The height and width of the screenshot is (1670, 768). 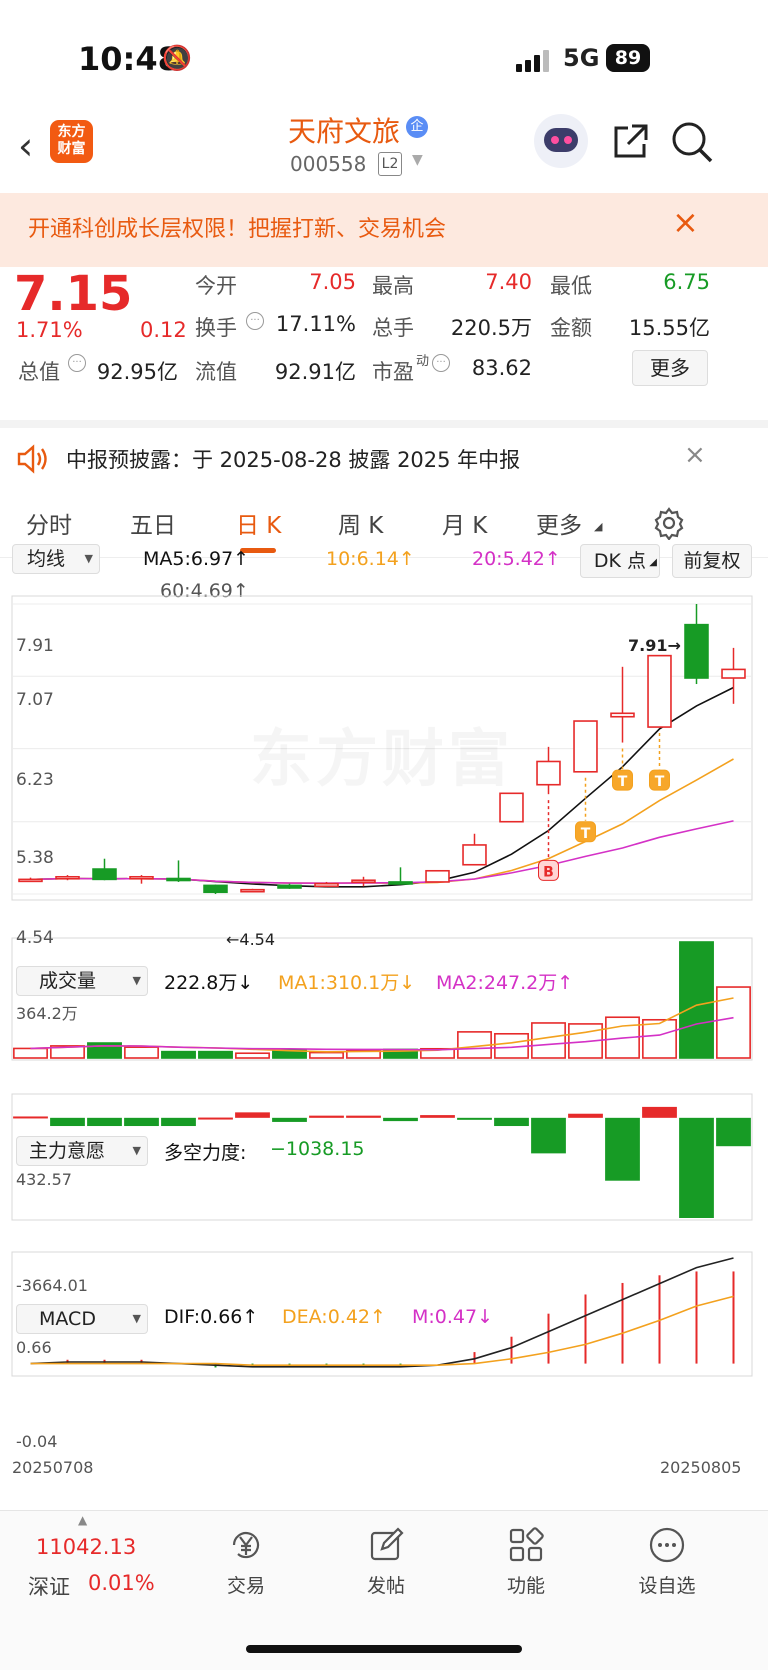 I want to click on pe-label: 市盈, so click(x=393, y=372).